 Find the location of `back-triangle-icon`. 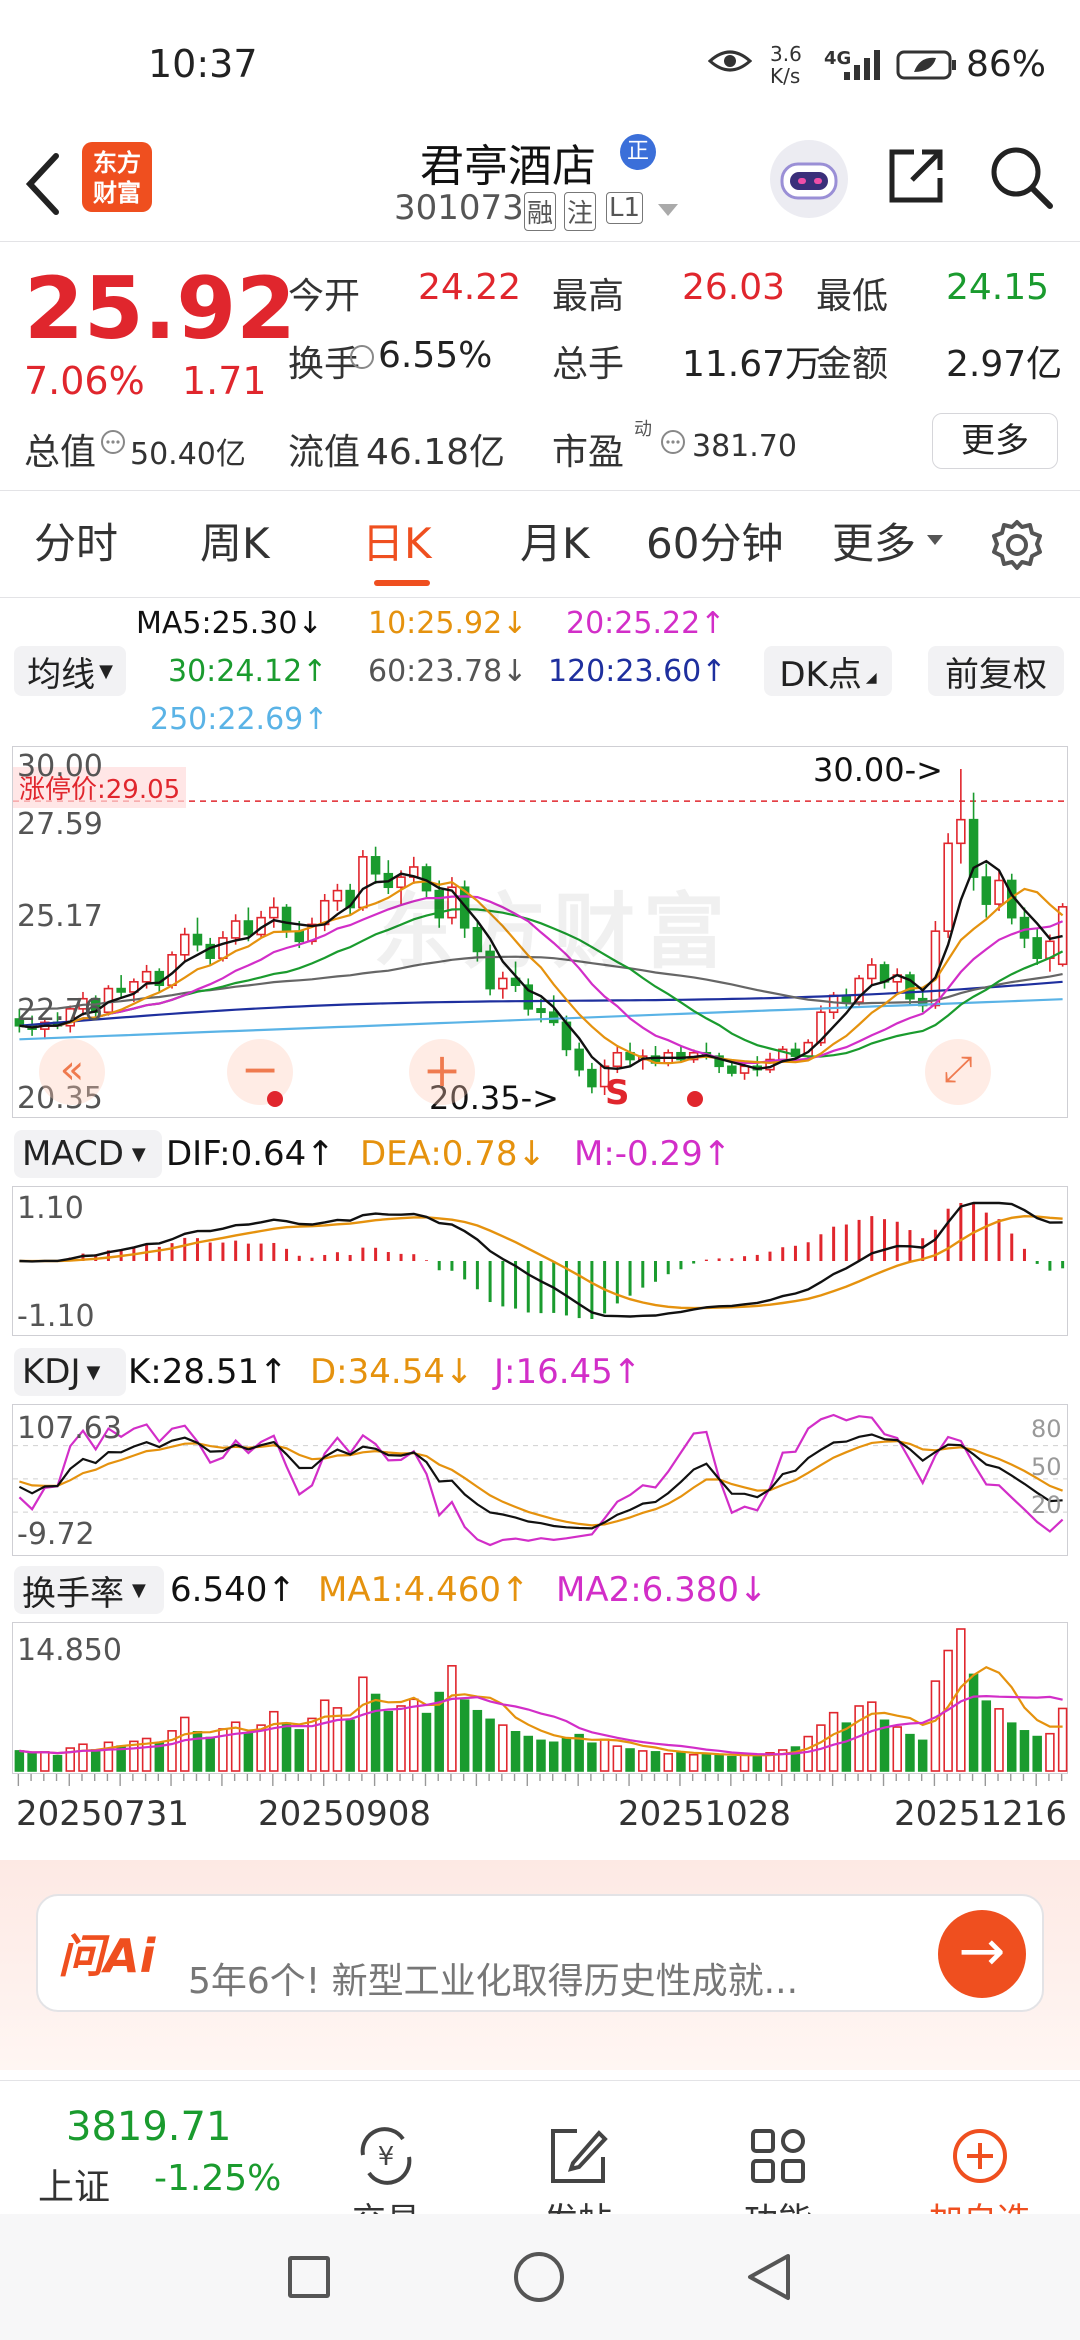

back-triangle-icon is located at coordinates (769, 2277).